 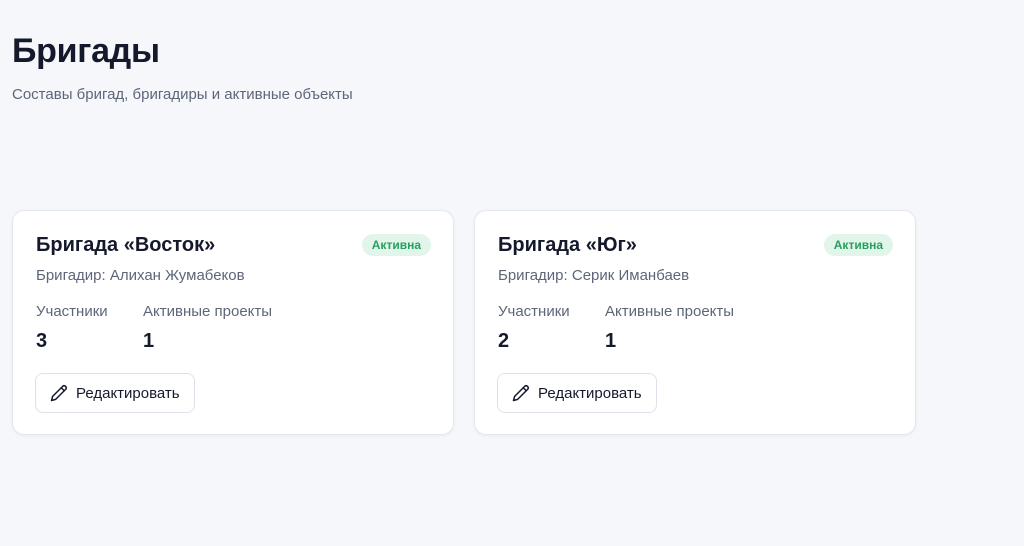 What do you see at coordinates (567, 245) in the screenshot?
I see `brigade-name: Бригада «Юг»` at bounding box center [567, 245].